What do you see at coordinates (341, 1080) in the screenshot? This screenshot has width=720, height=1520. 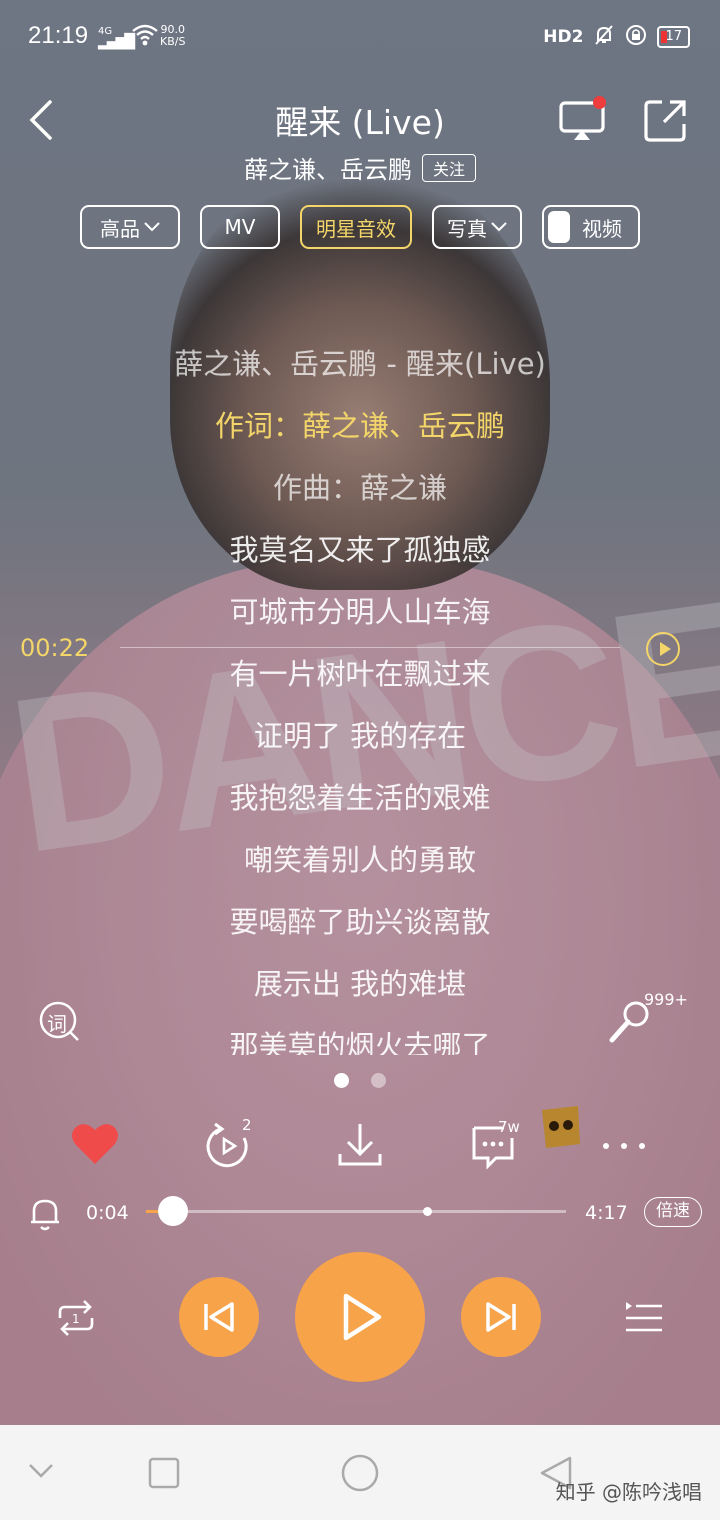 I see `page-dot-active` at bounding box center [341, 1080].